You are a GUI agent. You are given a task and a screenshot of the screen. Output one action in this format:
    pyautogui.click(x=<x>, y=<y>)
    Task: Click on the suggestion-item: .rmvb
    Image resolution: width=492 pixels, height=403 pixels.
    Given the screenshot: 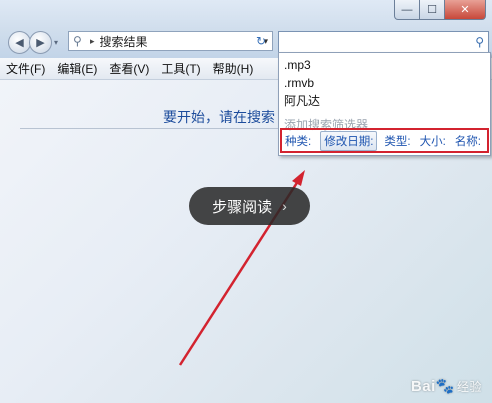 What is the action you would take?
    pyautogui.click(x=384, y=83)
    